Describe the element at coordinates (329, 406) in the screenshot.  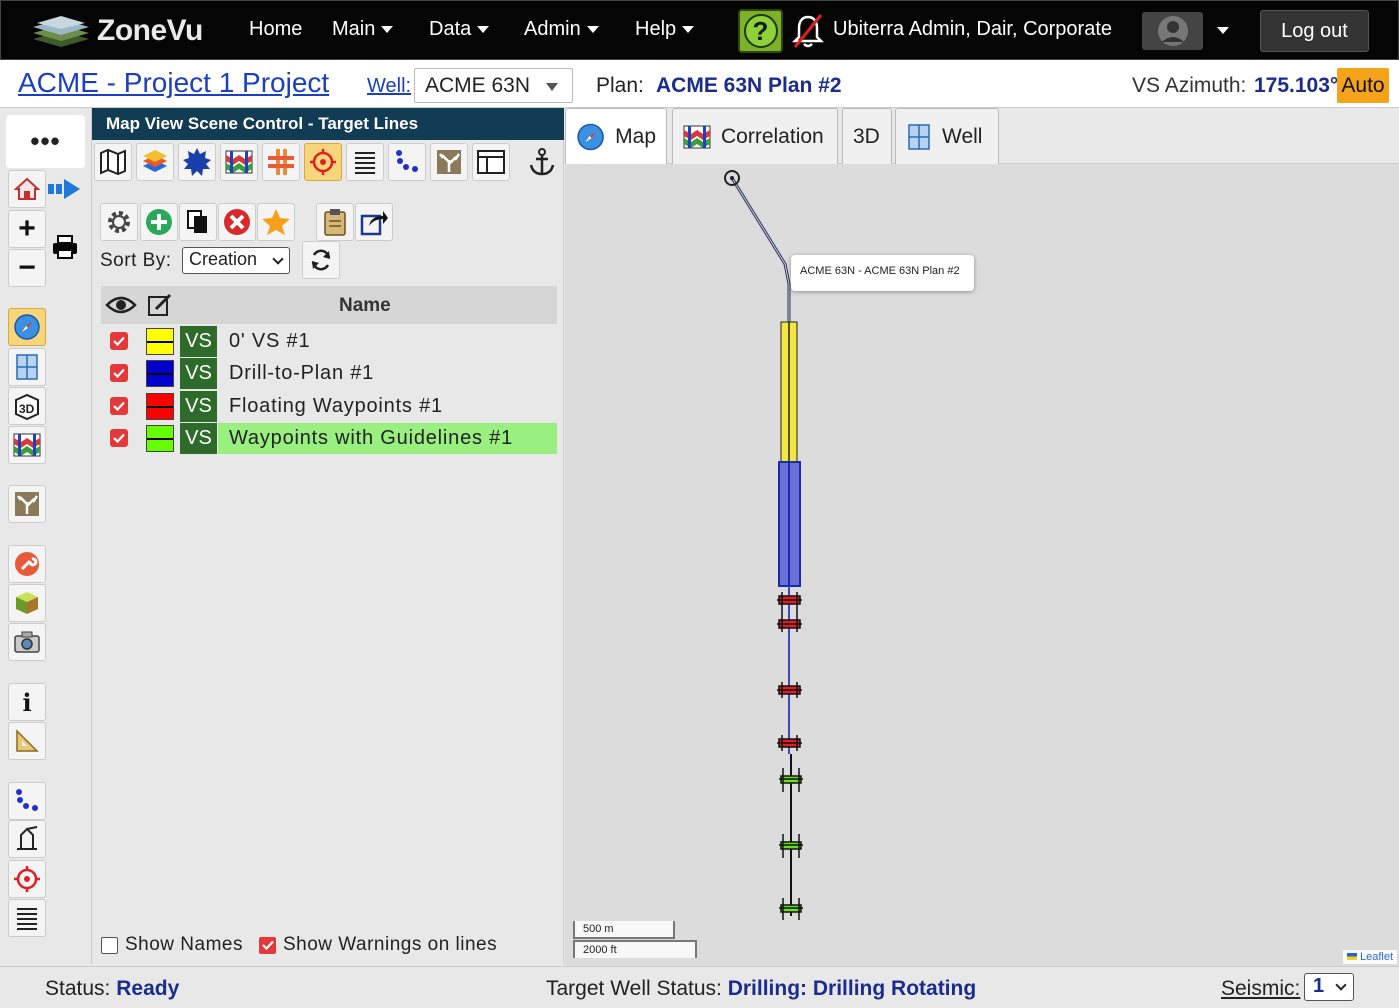
I see `target-line-row: VS Floating Waypoints #1` at that location.